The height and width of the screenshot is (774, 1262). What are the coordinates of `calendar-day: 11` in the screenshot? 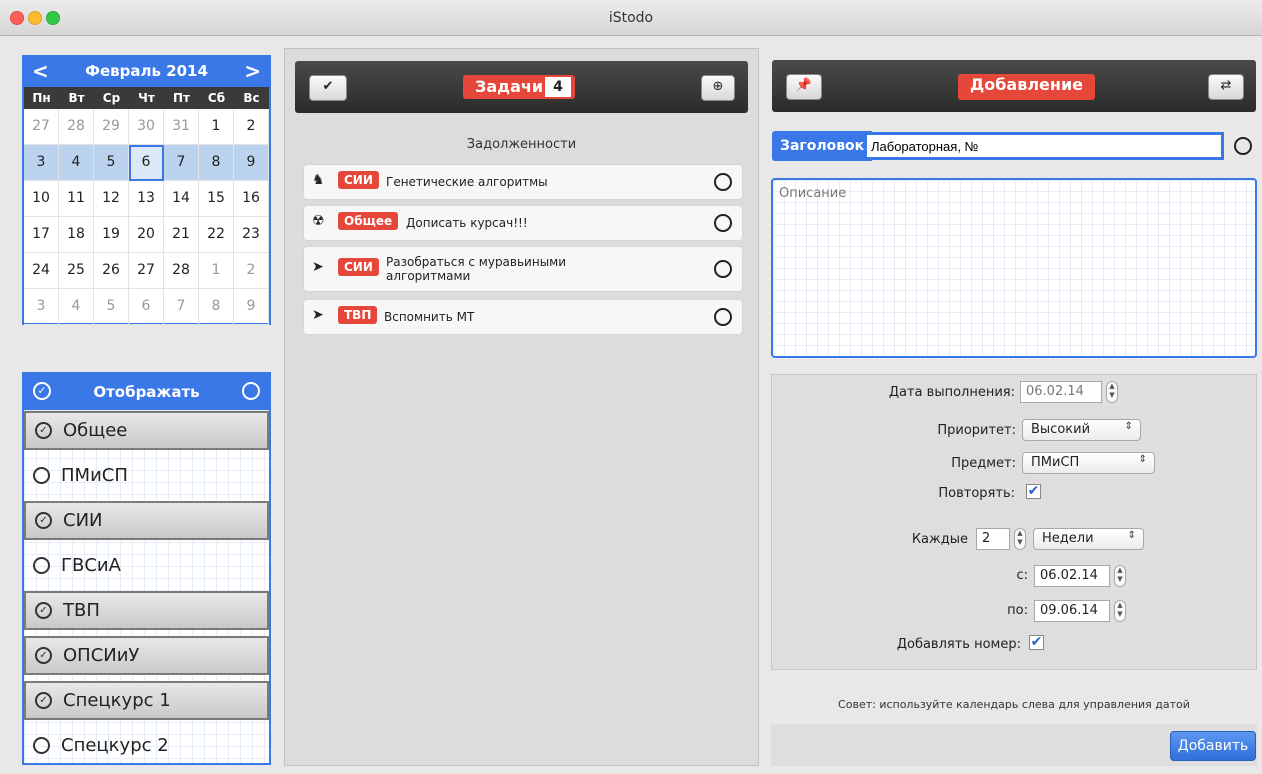 It's located at (76, 199).